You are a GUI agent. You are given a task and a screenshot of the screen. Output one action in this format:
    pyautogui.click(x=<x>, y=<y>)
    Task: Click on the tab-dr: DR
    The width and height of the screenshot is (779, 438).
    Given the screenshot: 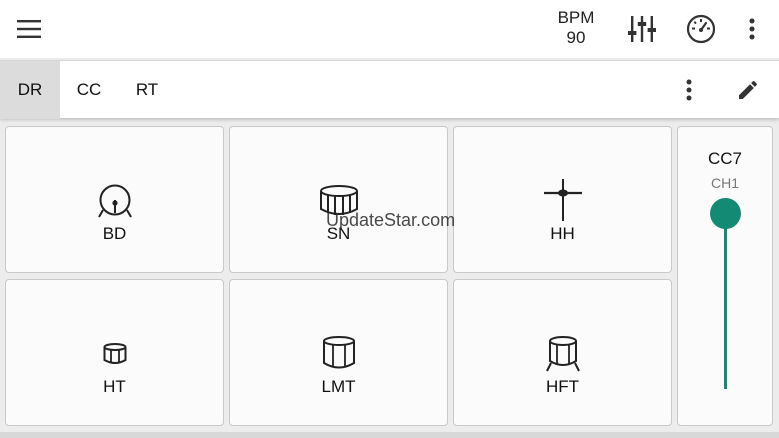 What is the action you would take?
    pyautogui.click(x=30, y=90)
    